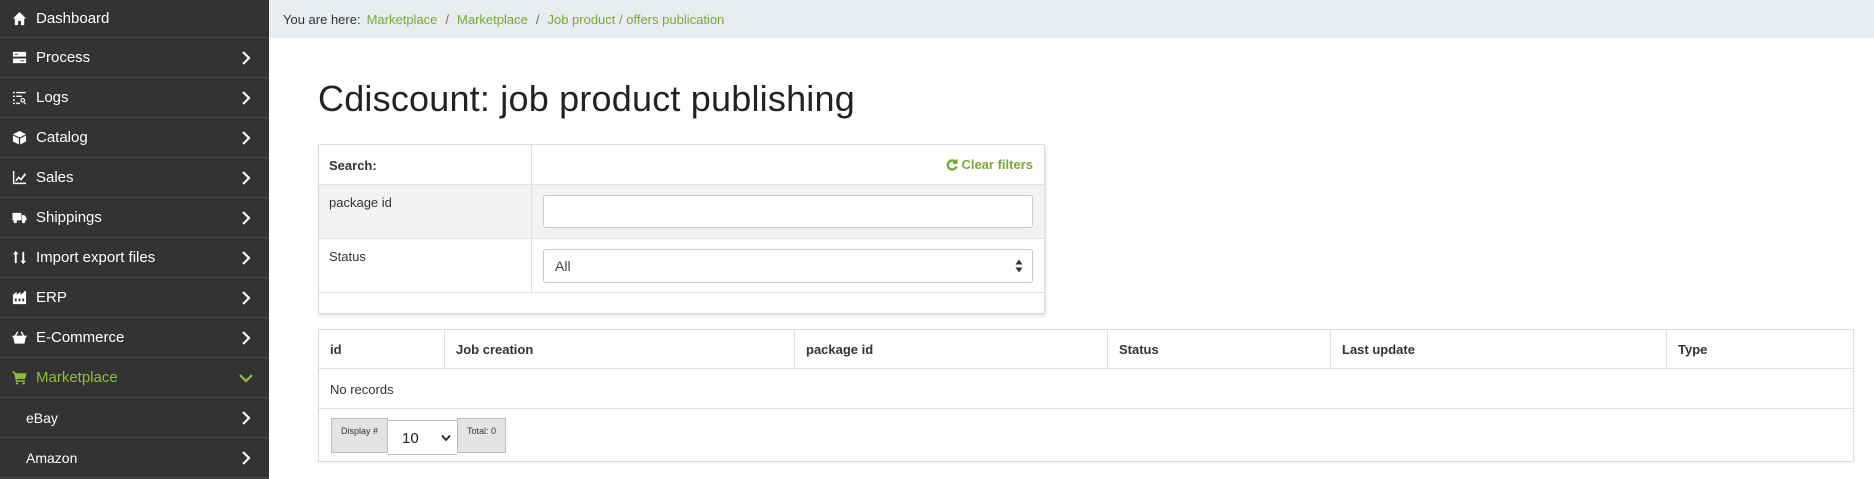  Describe the element at coordinates (492, 19) in the screenshot. I see `breadcrumb-link-marketplace-2: Marketplace` at that location.